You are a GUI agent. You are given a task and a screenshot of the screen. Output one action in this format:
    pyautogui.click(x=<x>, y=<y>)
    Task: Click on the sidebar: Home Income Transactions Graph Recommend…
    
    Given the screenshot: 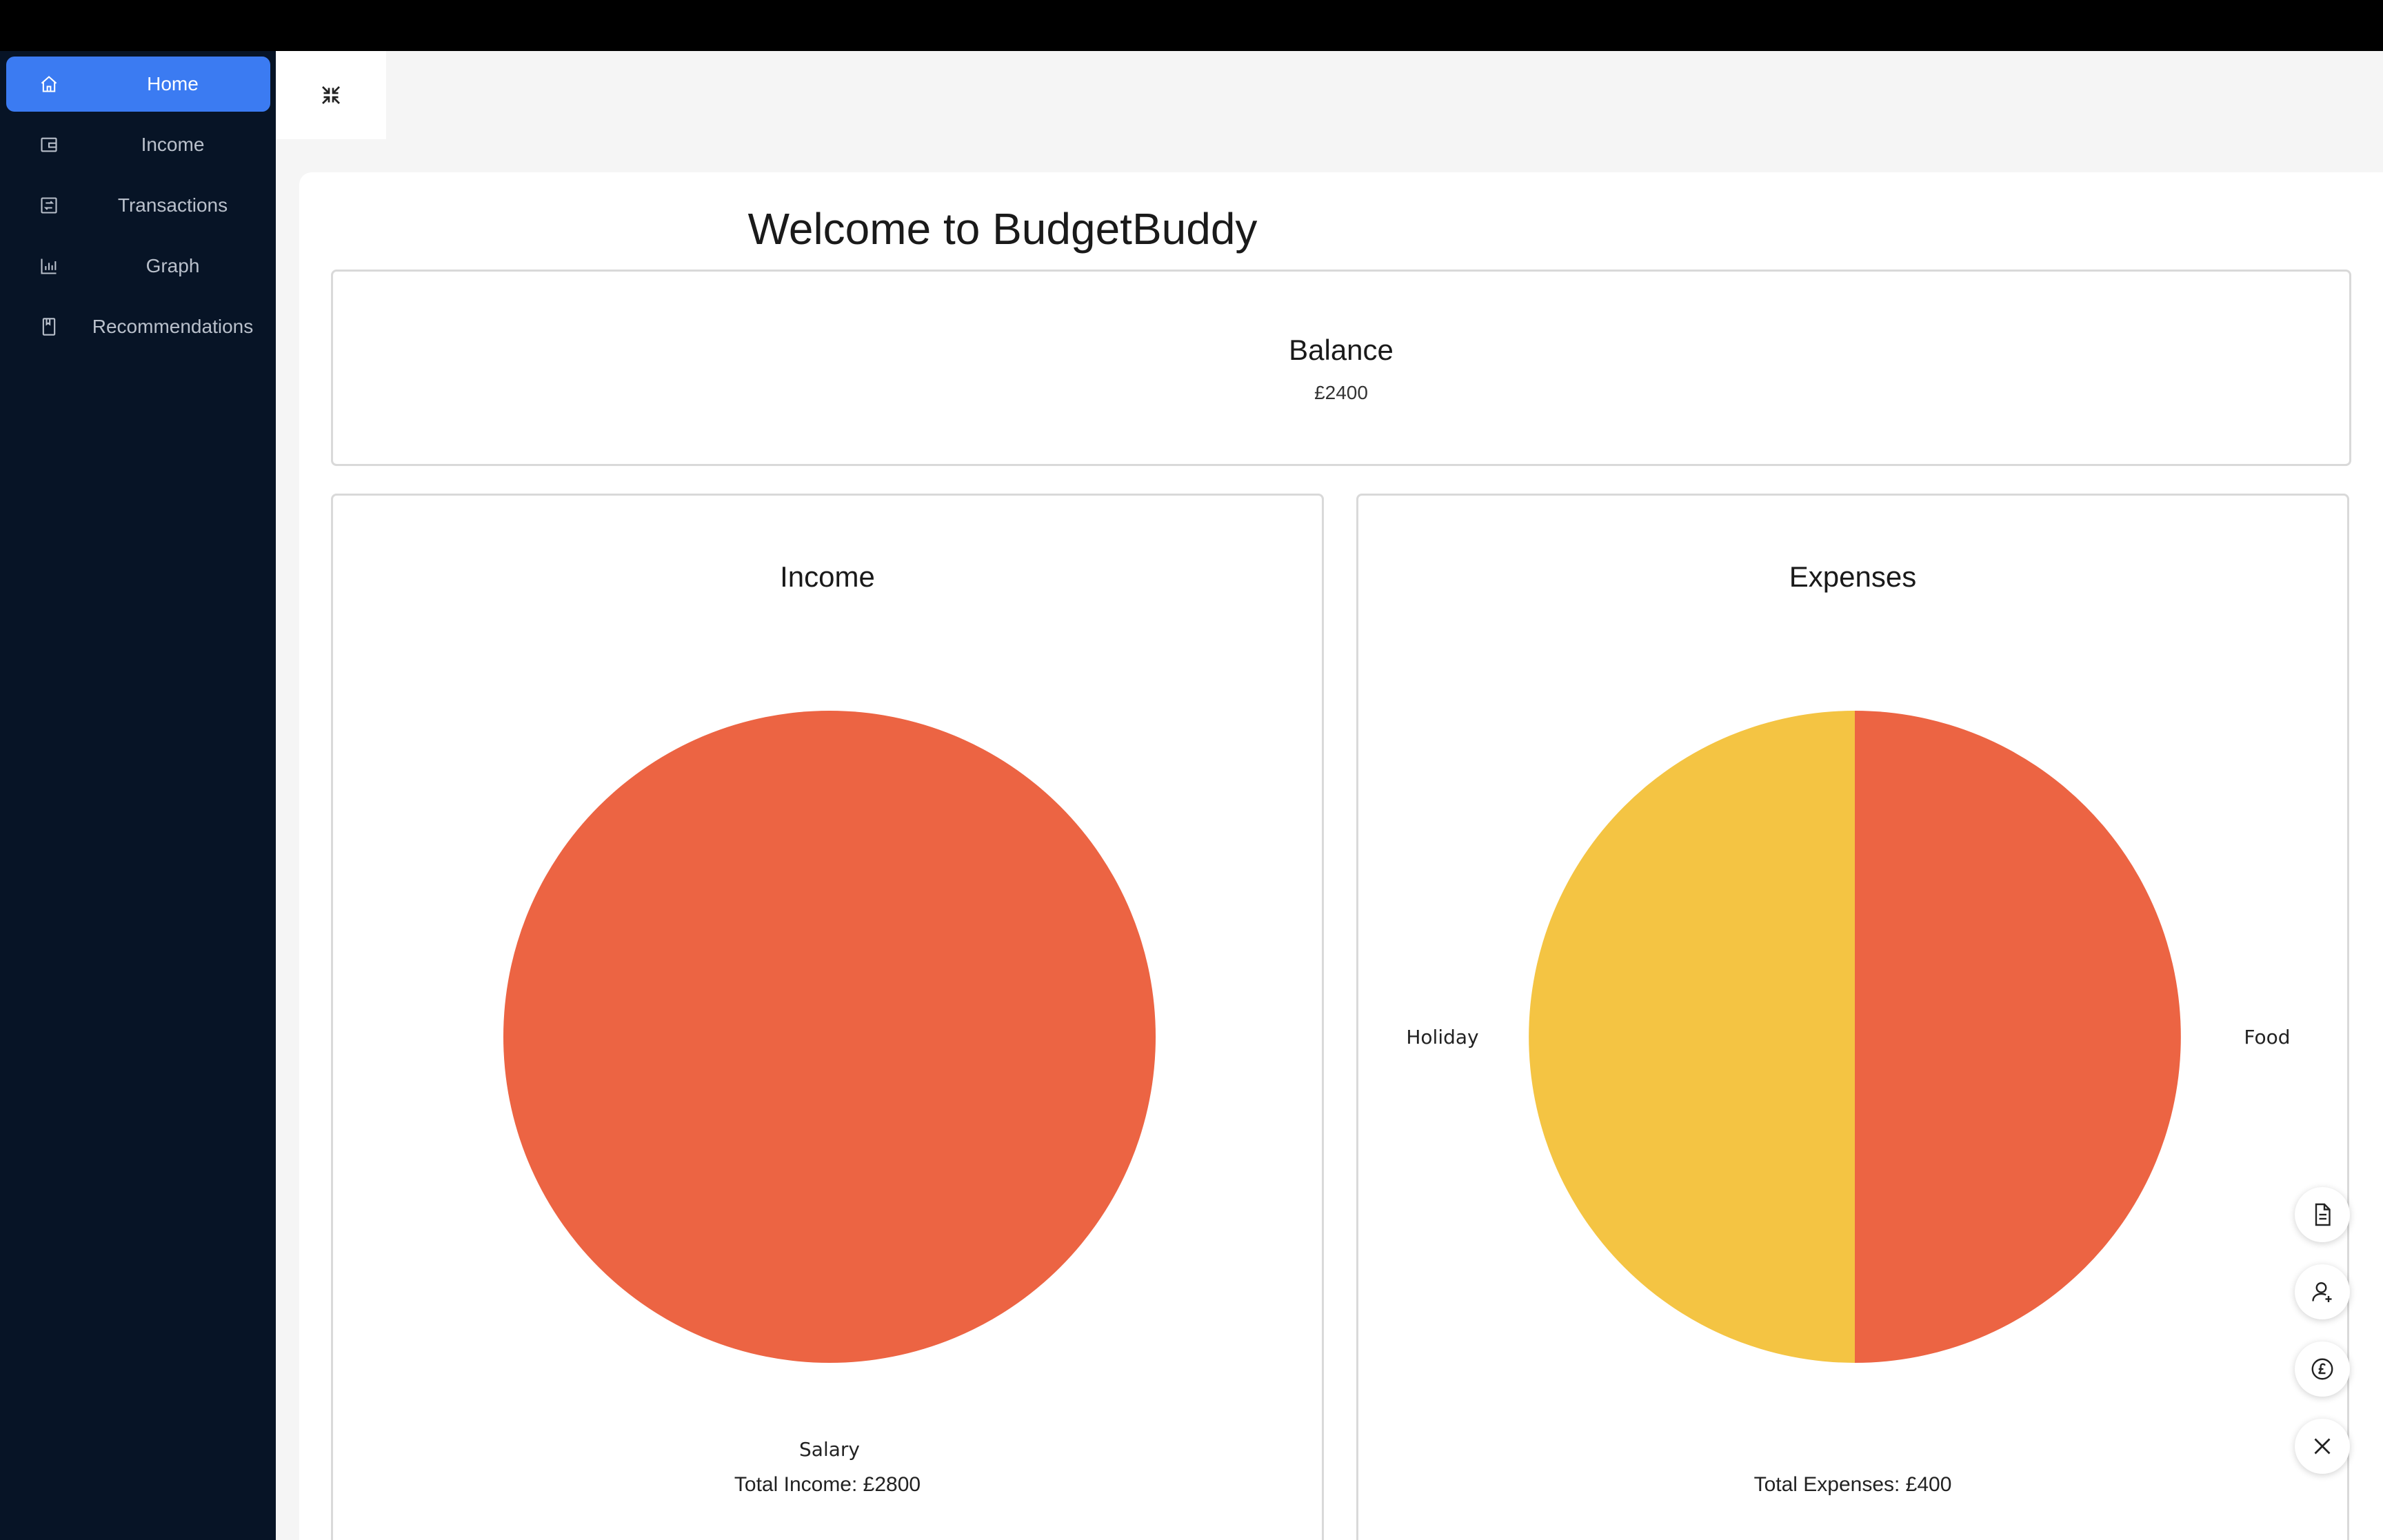 What is the action you would take?
    pyautogui.click(x=138, y=796)
    